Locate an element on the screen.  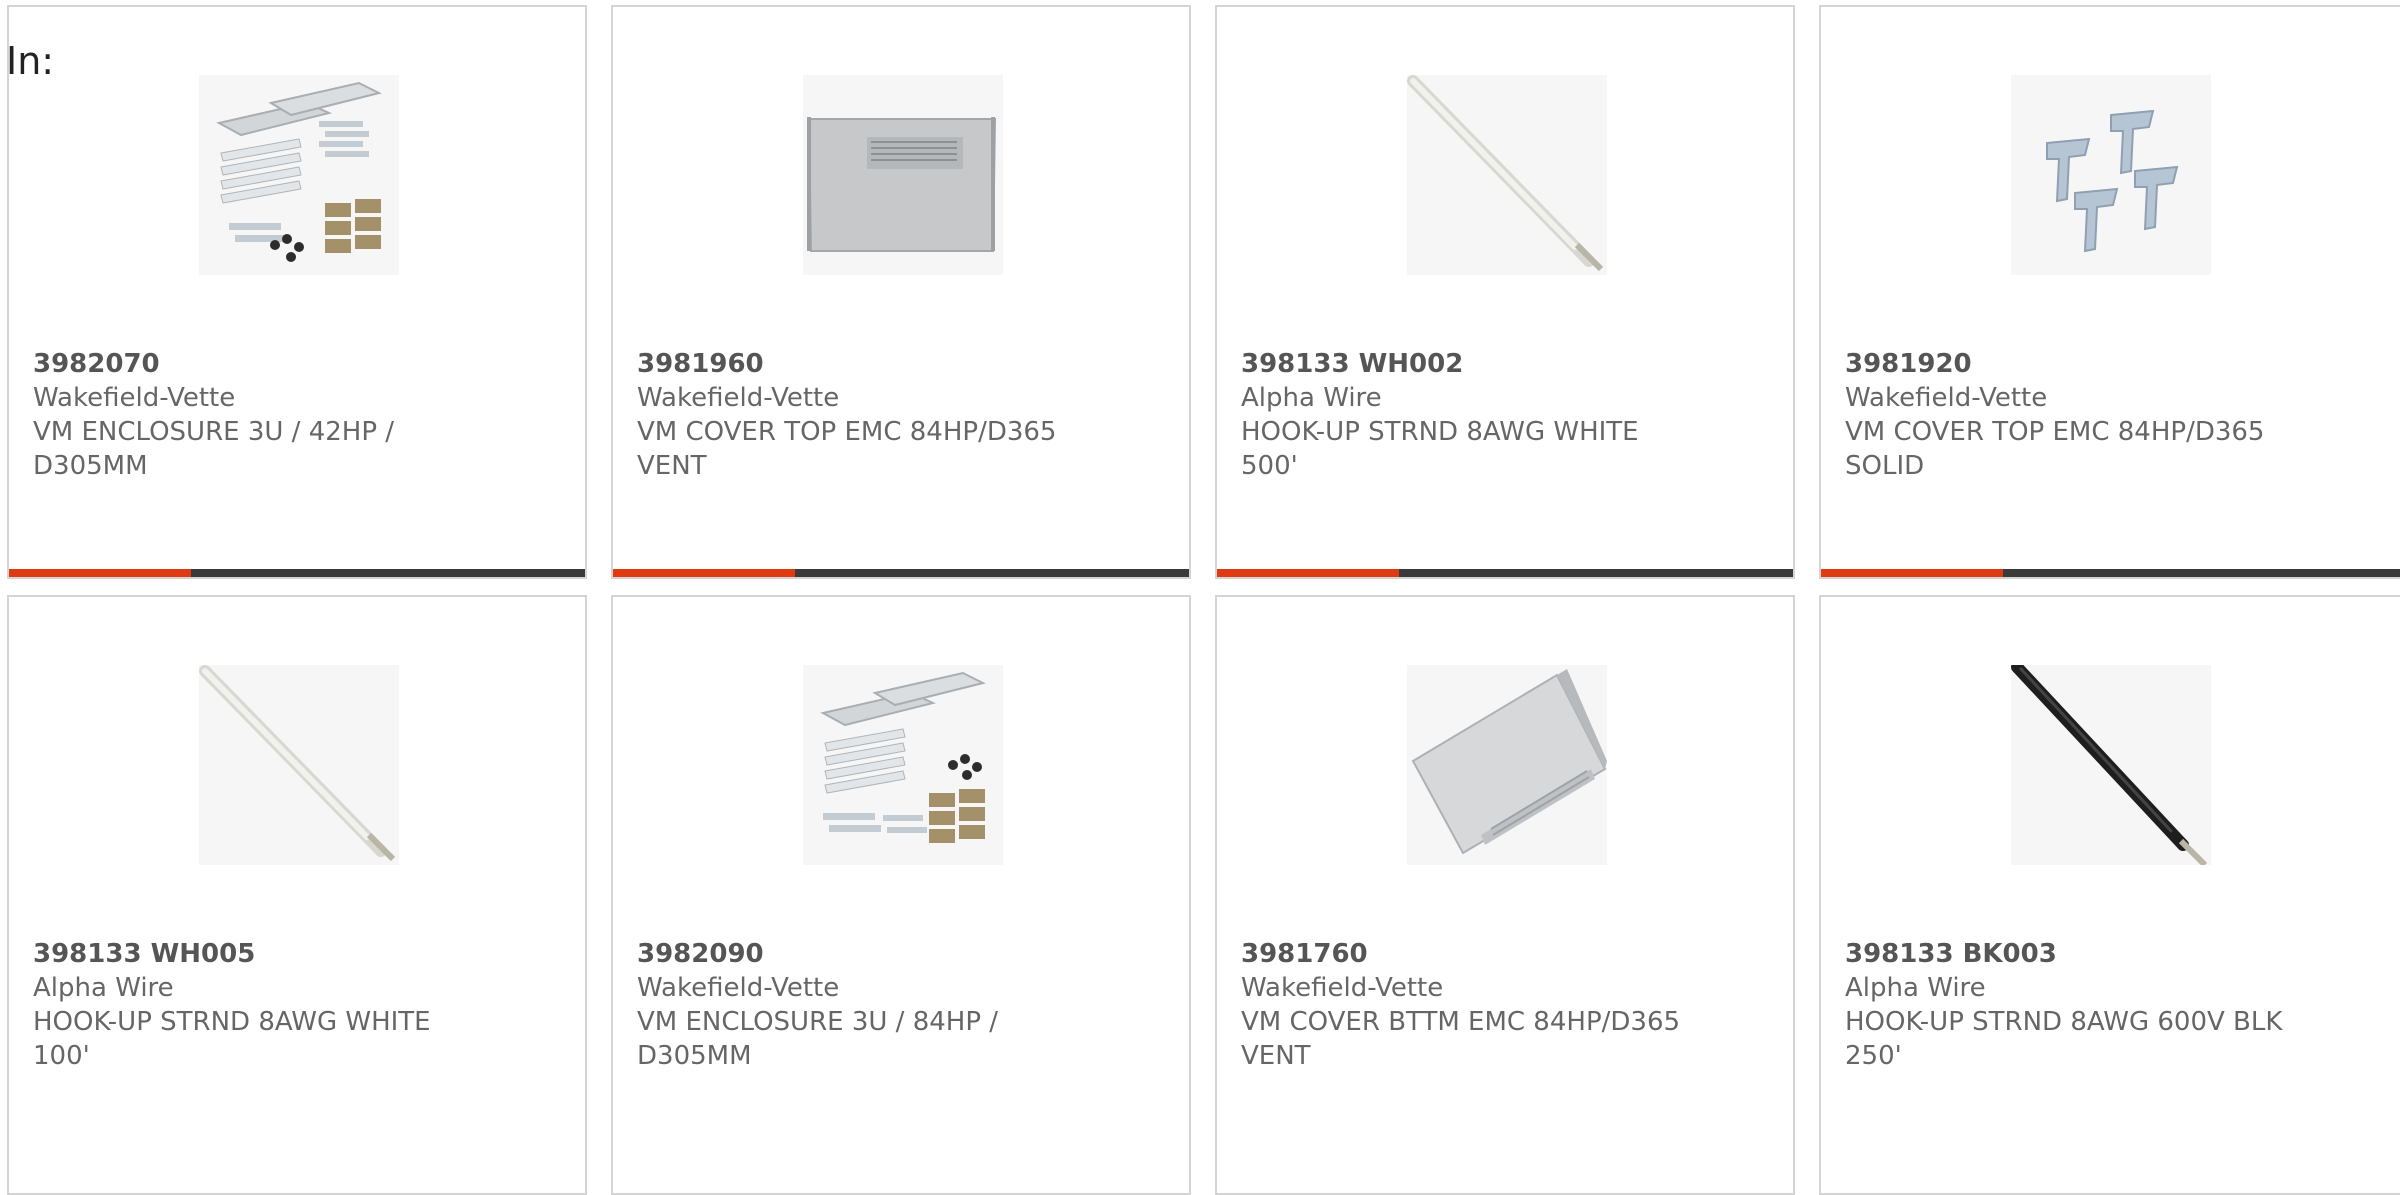
product-part-number: 3981920 is located at coordinates (2111, 364).